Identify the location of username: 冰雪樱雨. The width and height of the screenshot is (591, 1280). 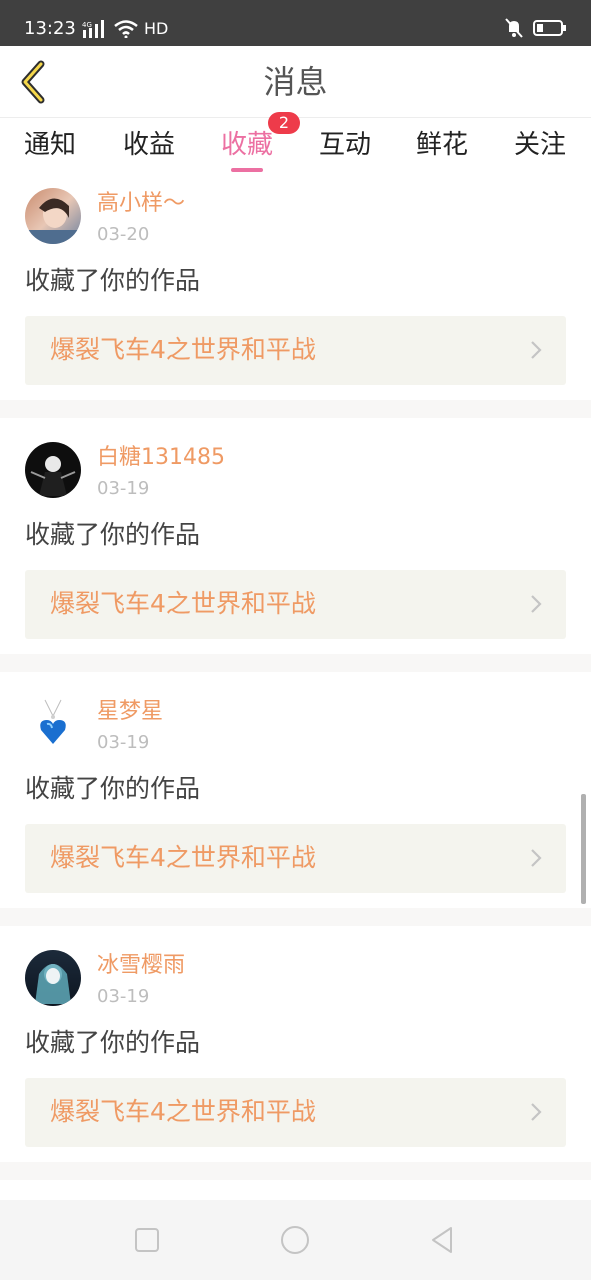
(141, 966).